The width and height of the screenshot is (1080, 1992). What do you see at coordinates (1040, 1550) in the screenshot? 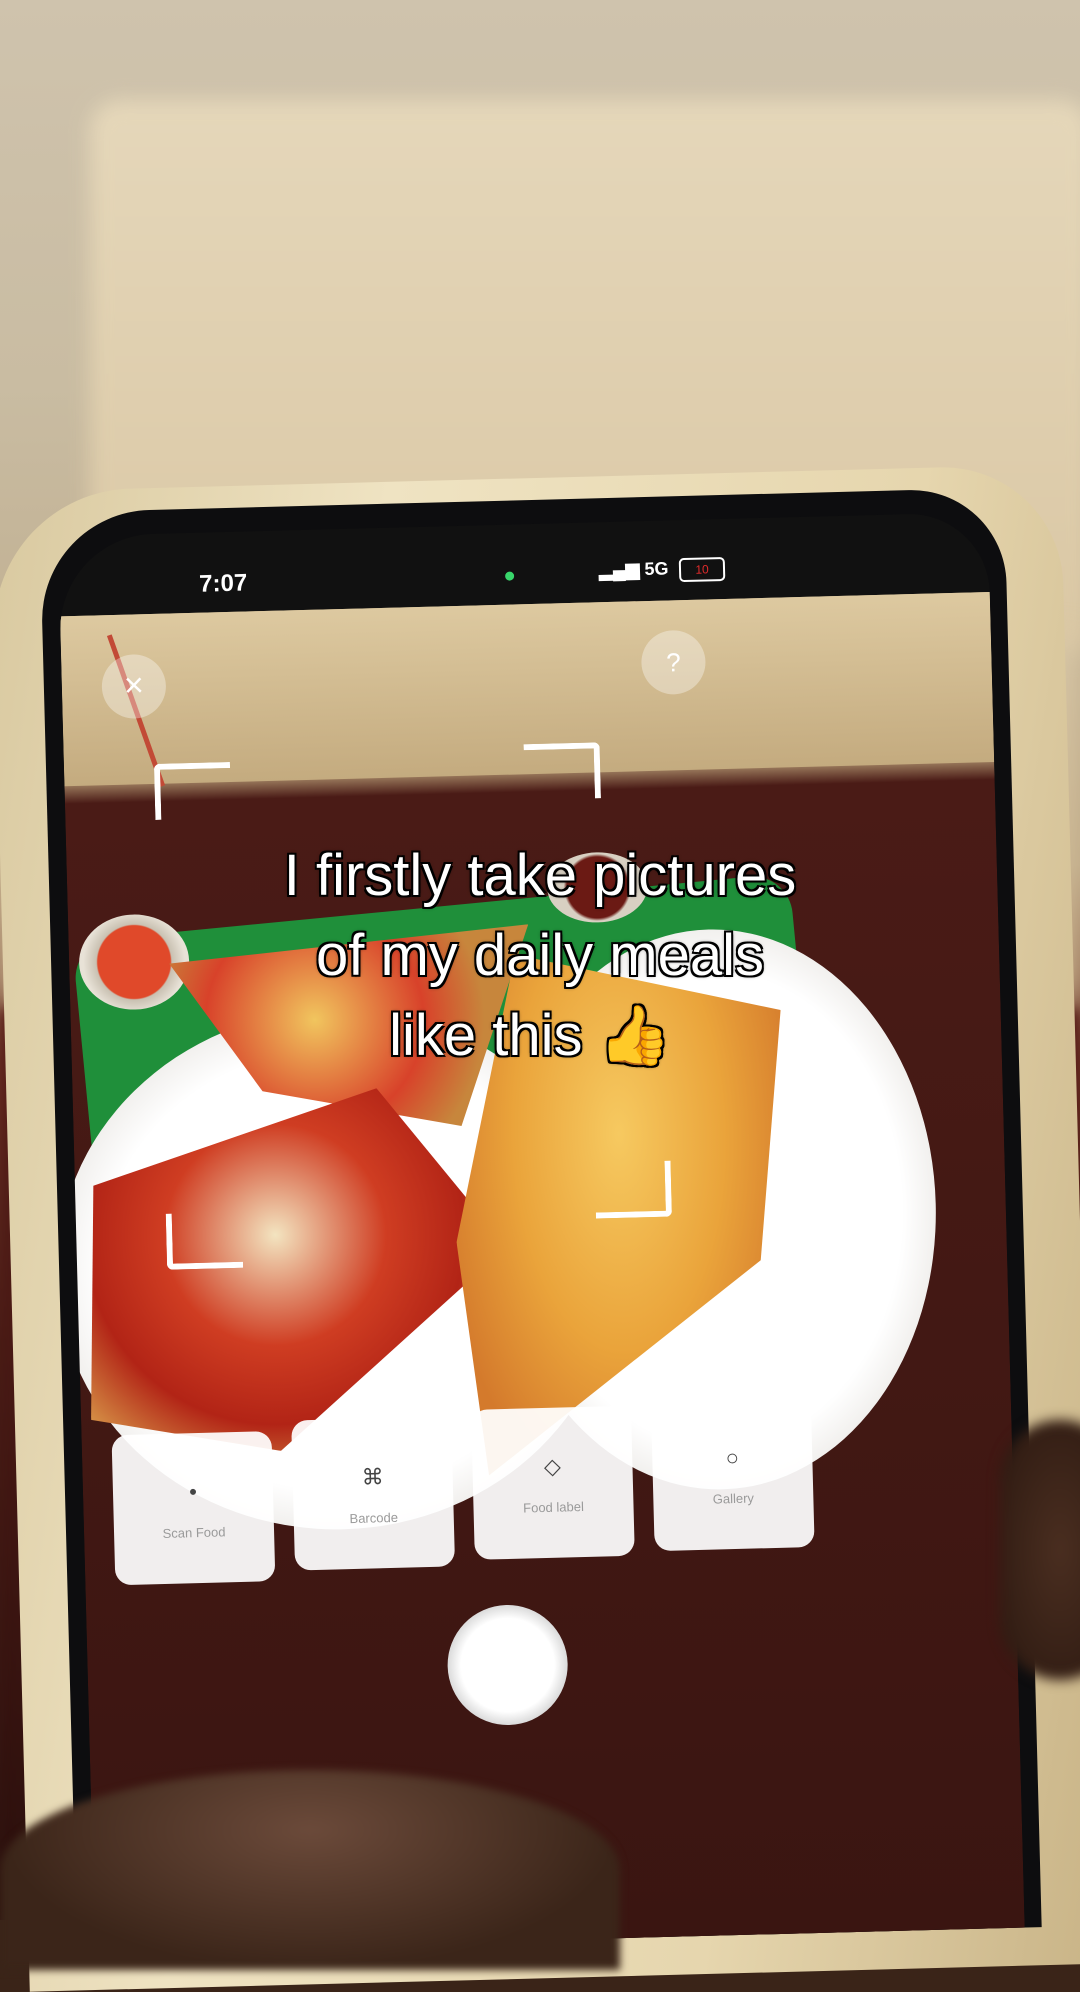
I see `hand` at bounding box center [1040, 1550].